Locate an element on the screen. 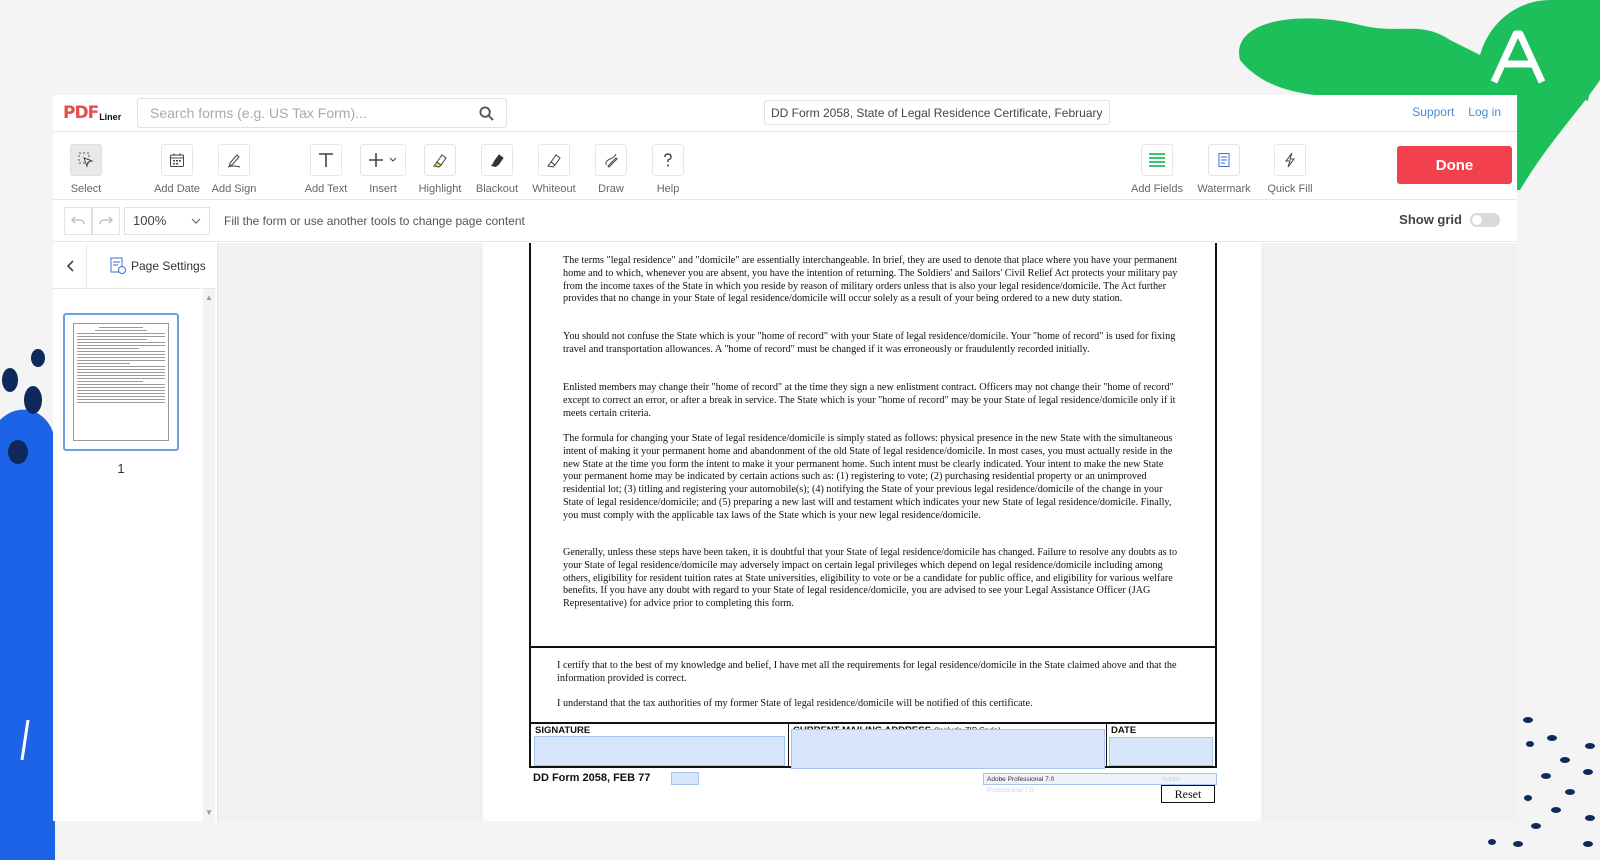 This screenshot has height=860, width=1600. tool-add-date: Add Date is located at coordinates (177, 169).